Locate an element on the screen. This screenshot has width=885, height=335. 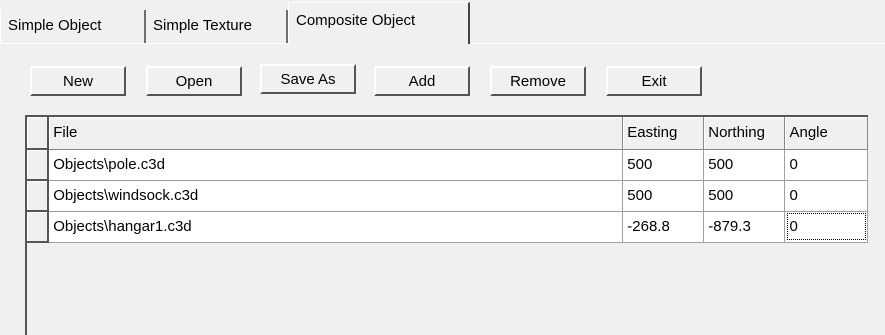
column-header-angle: Angle is located at coordinates (826, 133).